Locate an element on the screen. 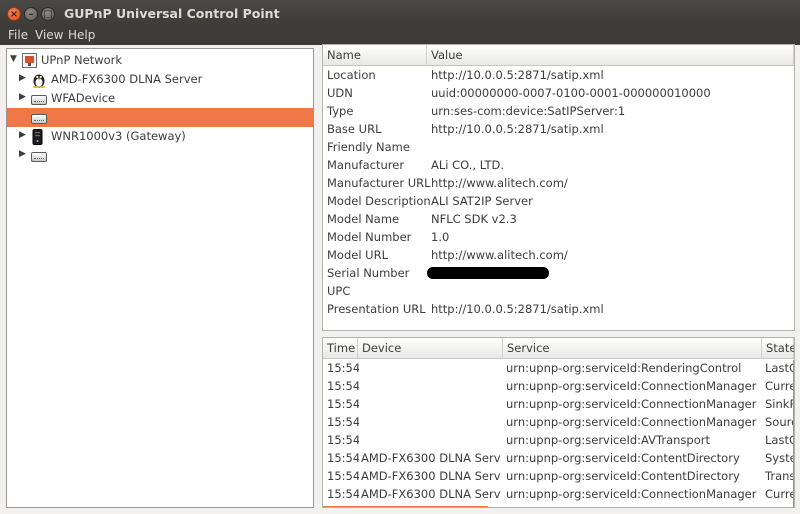 This screenshot has width=800, height=514. detail-key: Model Number is located at coordinates (369, 237).